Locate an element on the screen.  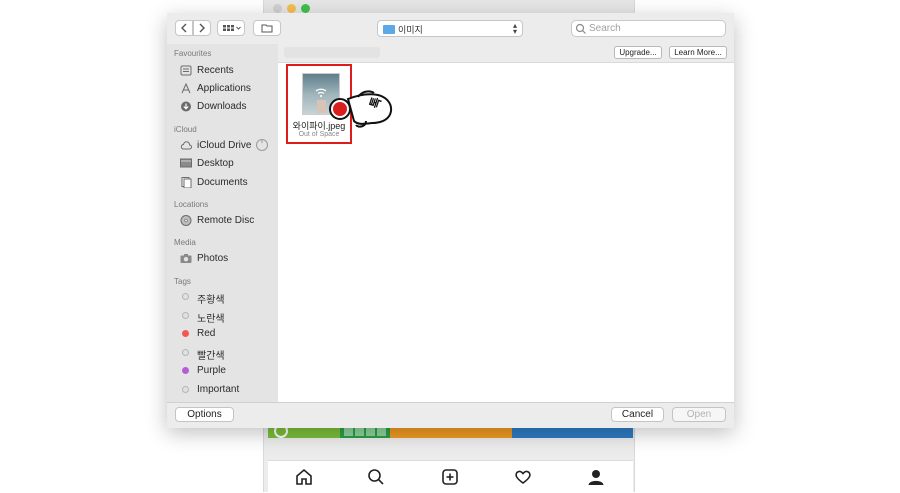
window-minimize-button is located at coordinates (291, 8).